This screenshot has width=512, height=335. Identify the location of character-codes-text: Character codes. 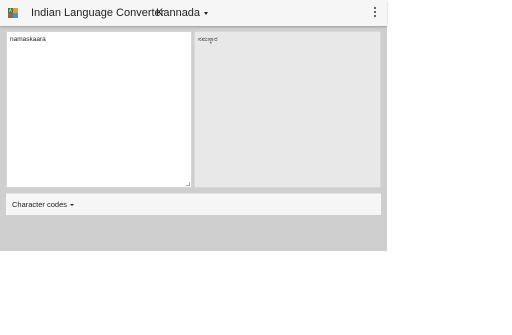
(40, 204).